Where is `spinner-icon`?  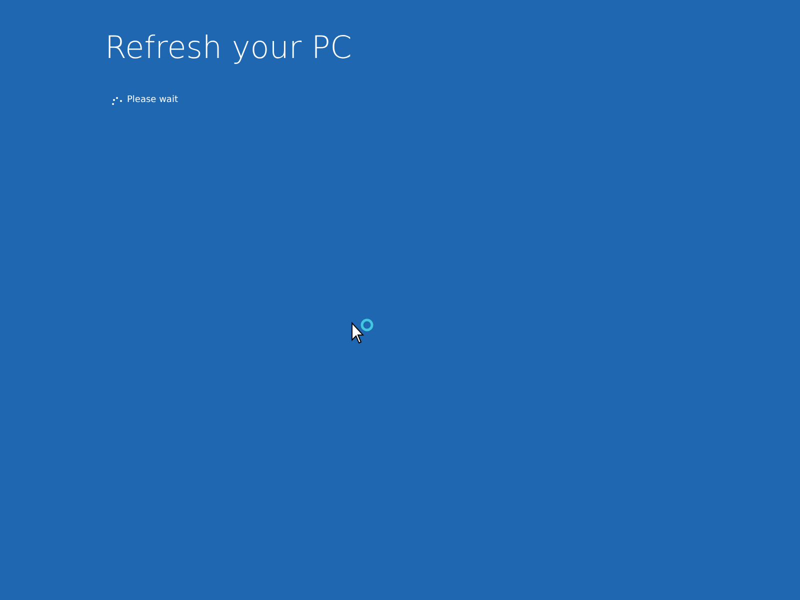
spinner-icon is located at coordinates (117, 101).